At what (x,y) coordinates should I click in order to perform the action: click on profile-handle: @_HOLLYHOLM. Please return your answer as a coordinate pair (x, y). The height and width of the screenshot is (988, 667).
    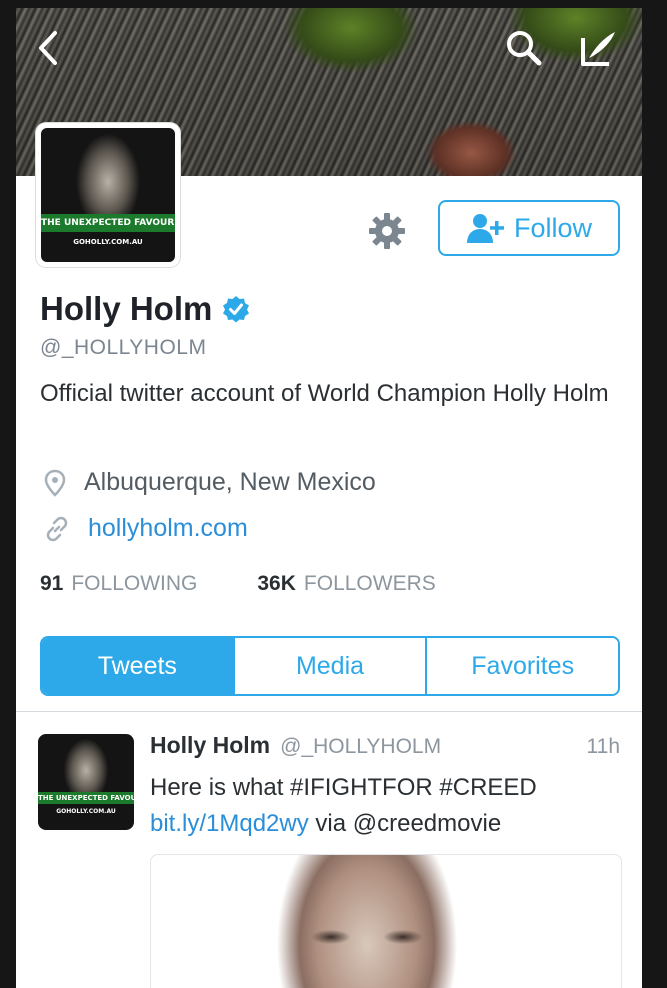
    Looking at the image, I should click on (123, 347).